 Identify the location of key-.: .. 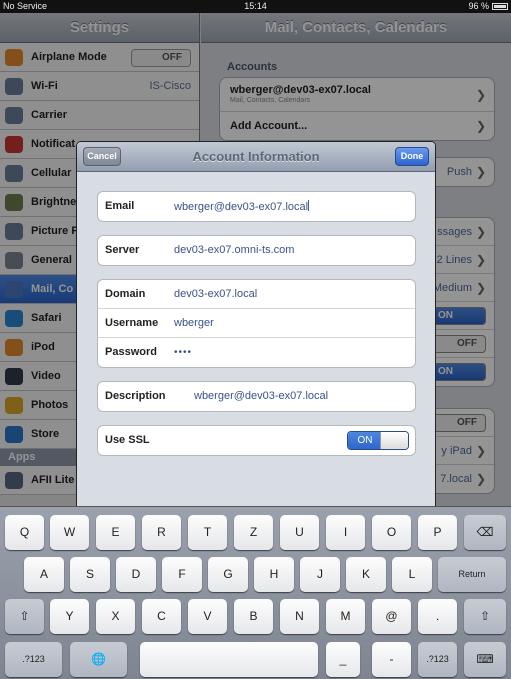
(437, 616).